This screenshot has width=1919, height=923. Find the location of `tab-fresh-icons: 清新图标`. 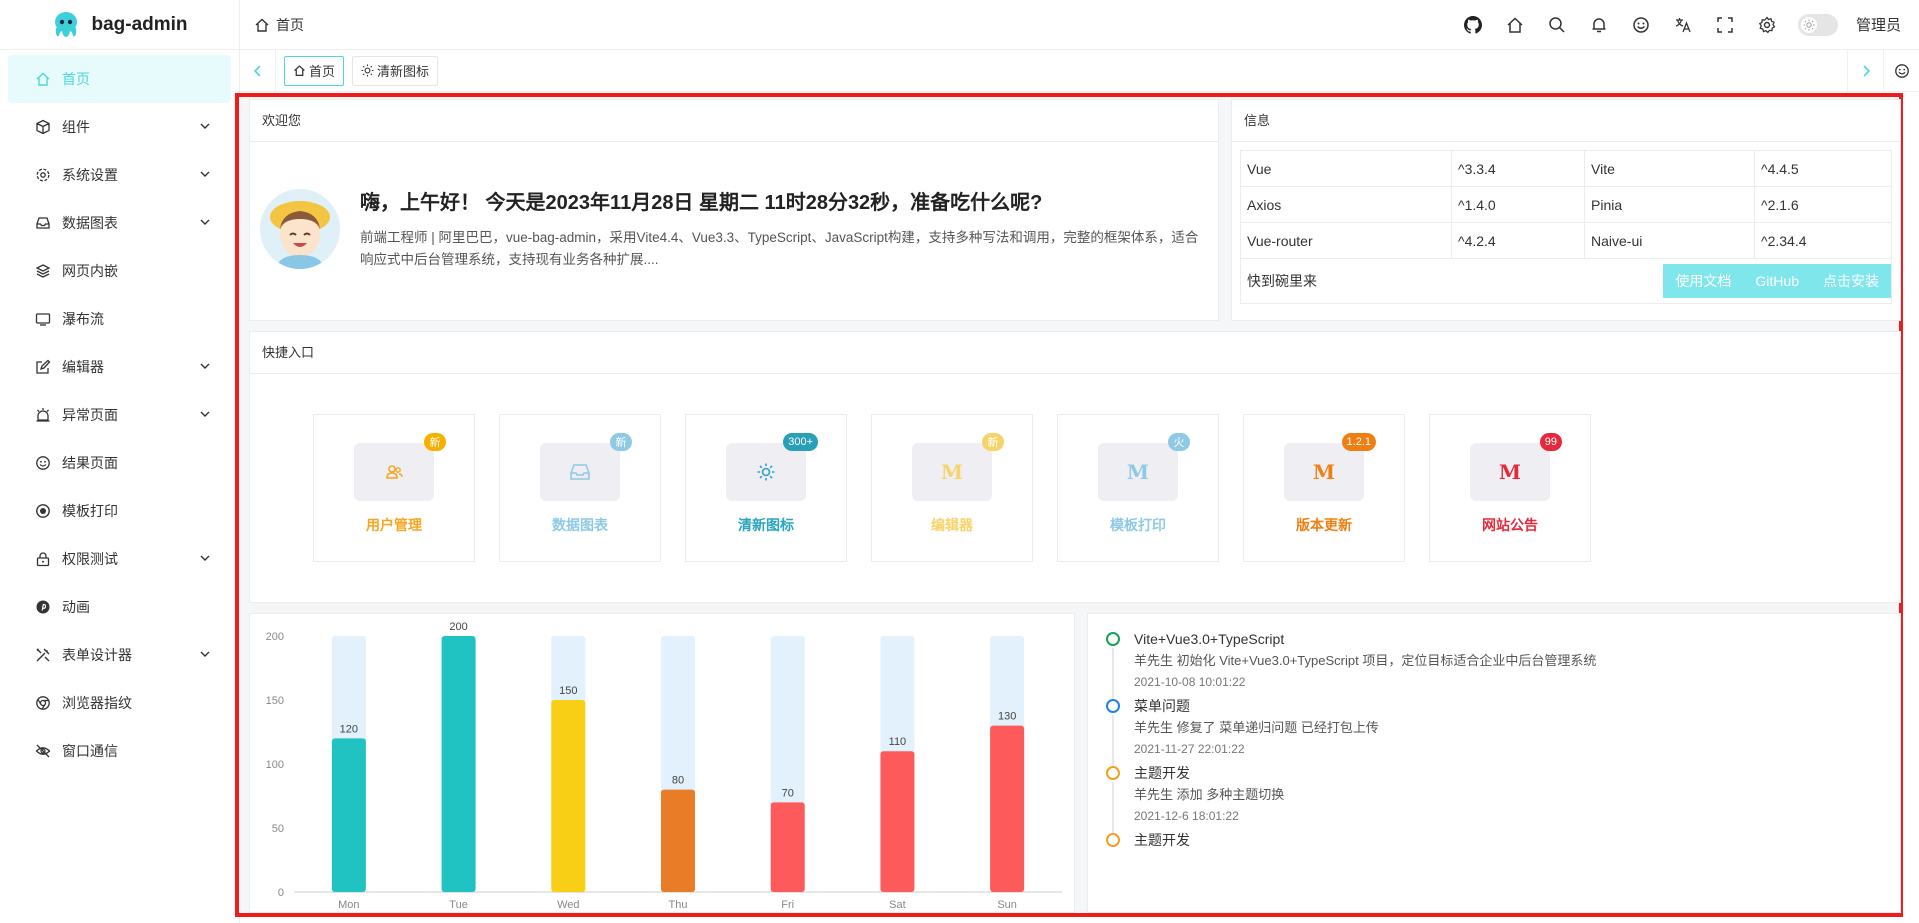

tab-fresh-icons: 清新图标 is located at coordinates (395, 70).